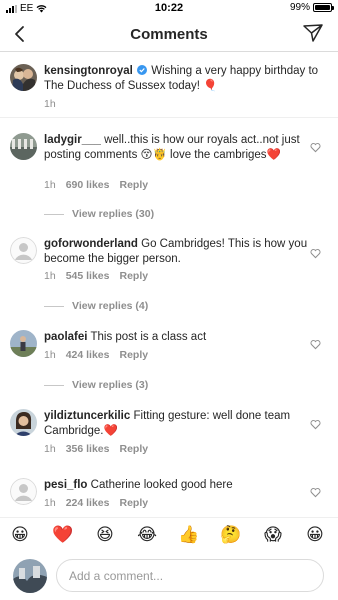 Image resolution: width=338 pixels, height=600 pixels. I want to click on clock: 10:22, so click(169, 8).